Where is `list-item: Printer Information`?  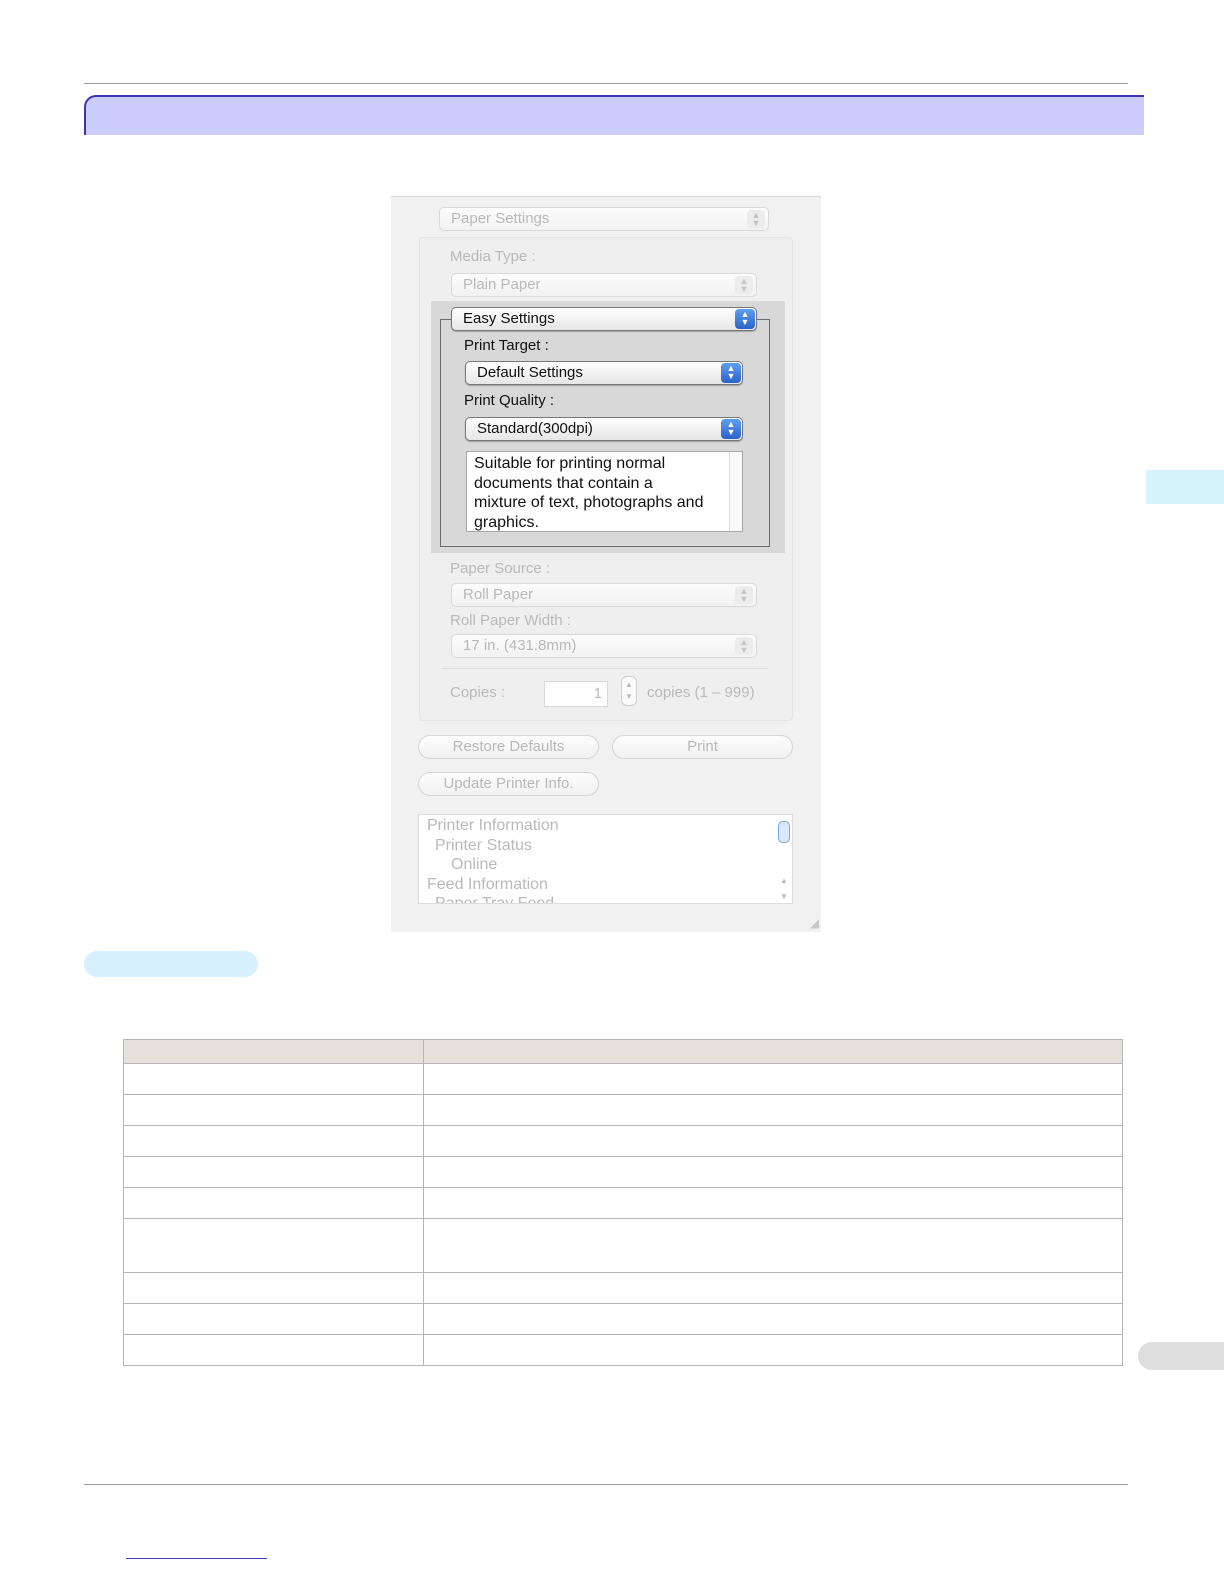
list-item: Printer Information is located at coordinates (493, 825).